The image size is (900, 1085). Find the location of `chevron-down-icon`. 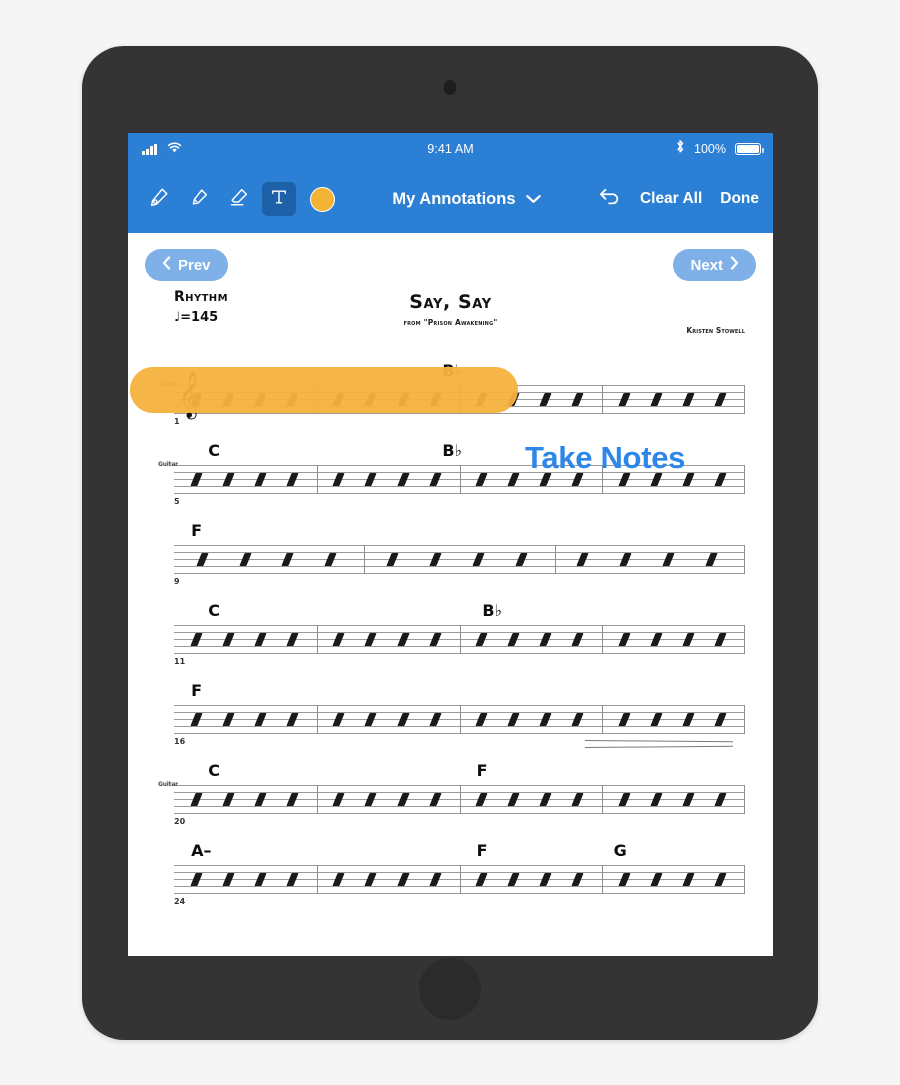

chevron-down-icon is located at coordinates (533, 199).